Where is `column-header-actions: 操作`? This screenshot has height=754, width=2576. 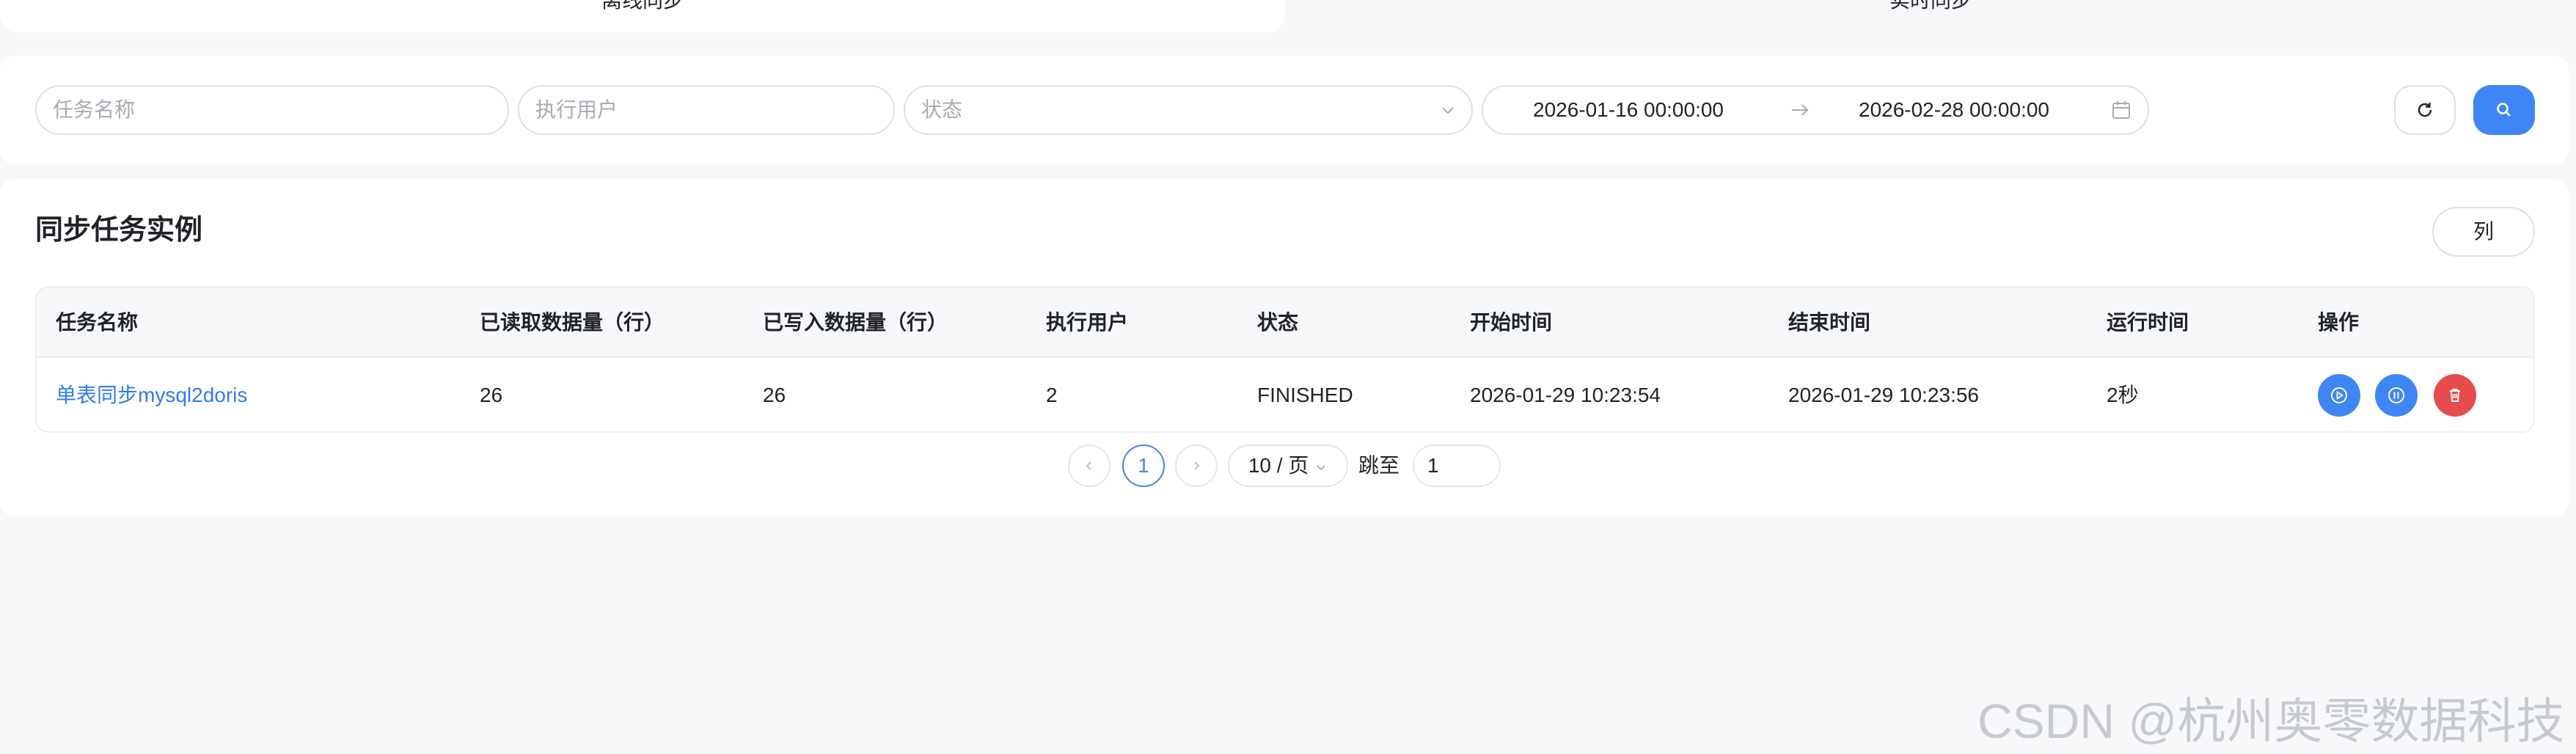 column-header-actions: 操作 is located at coordinates (2339, 322).